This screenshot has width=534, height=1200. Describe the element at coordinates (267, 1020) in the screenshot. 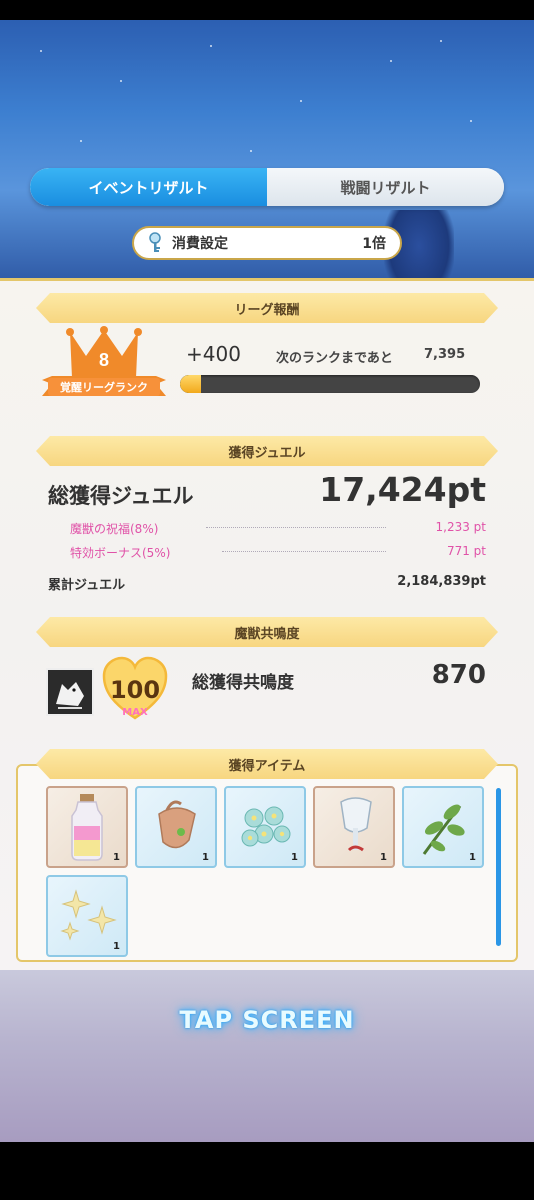

I see `tap-screen-prompt: TAP SCREEN` at that location.